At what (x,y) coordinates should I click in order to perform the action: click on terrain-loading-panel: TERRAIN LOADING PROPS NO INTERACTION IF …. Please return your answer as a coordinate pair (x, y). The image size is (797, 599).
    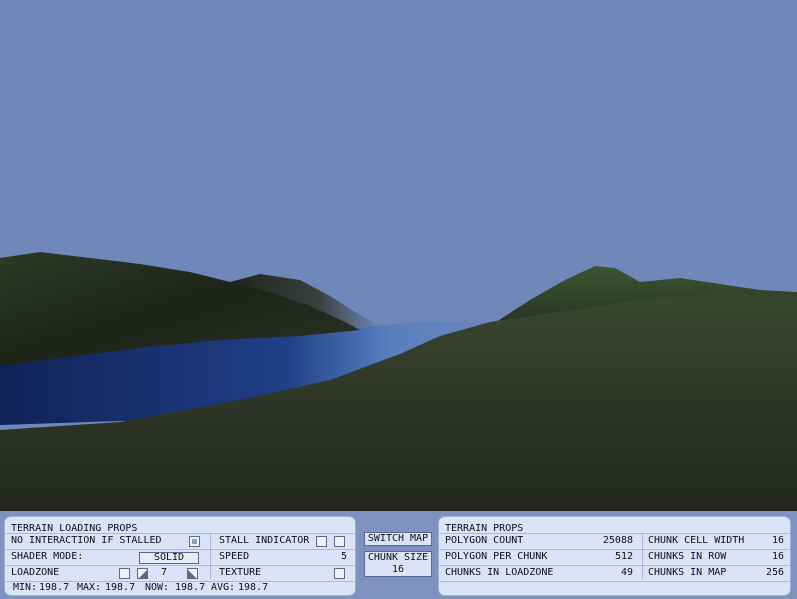
    Looking at the image, I should click on (180, 556).